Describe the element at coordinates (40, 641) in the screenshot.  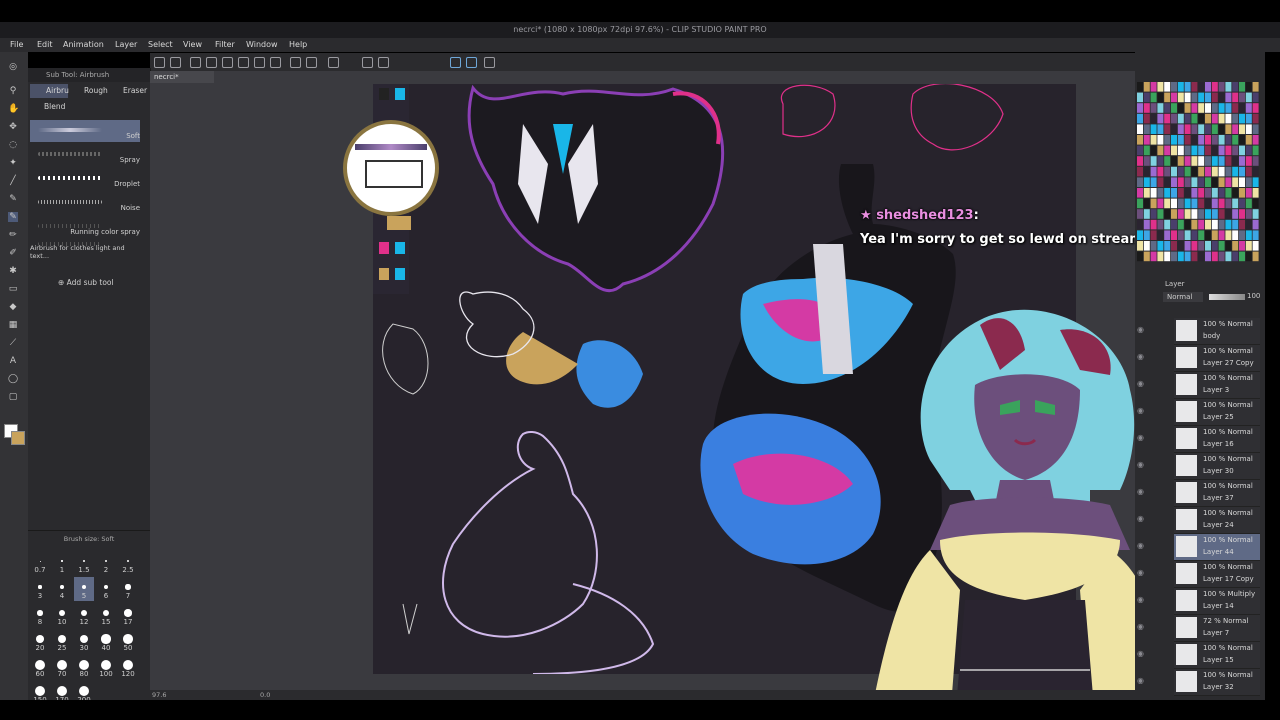
I see `brush-size-option: 20` at that location.